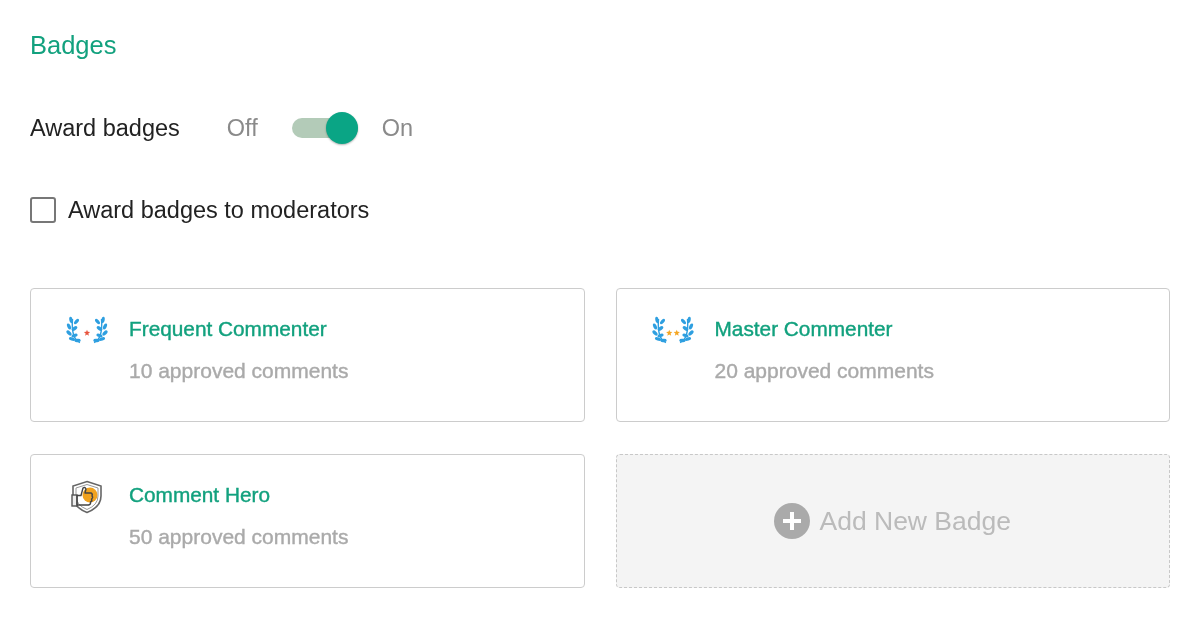 Image resolution: width=1200 pixels, height=625 pixels. I want to click on add-badge-button: Add New Badge, so click(892, 521).